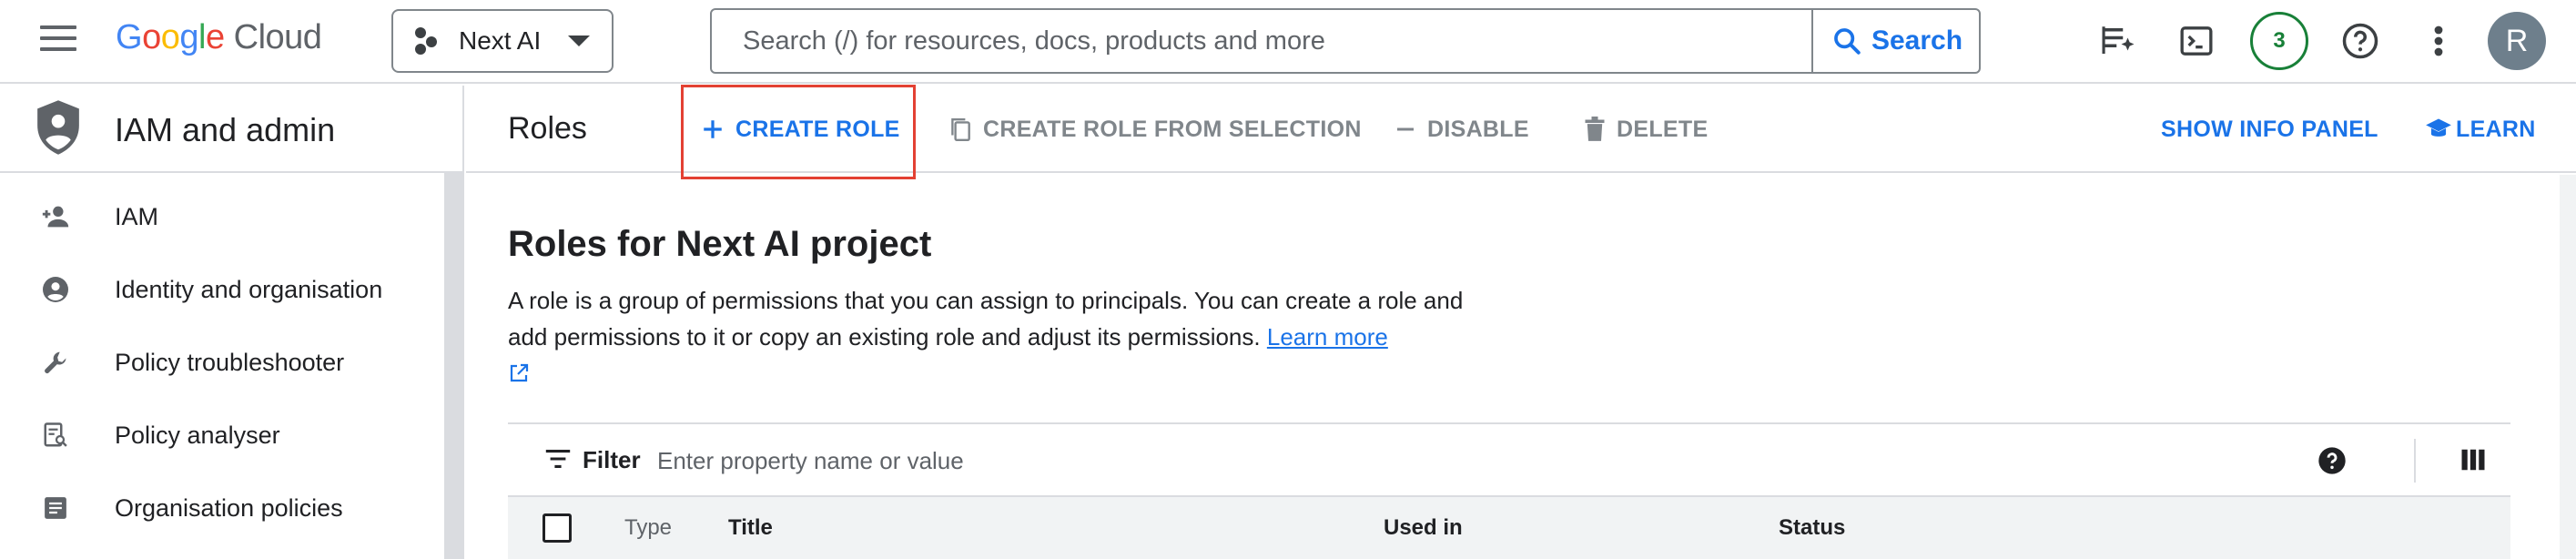 The height and width of the screenshot is (559, 2576). I want to click on search-button: Search, so click(1896, 41).